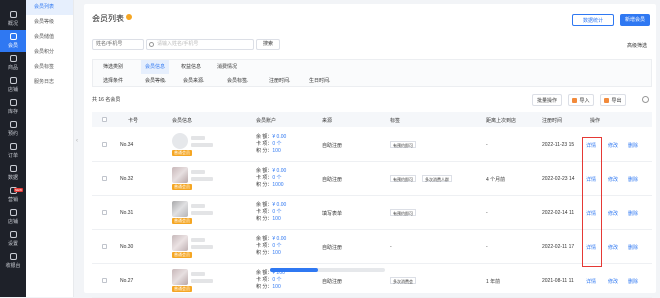 This screenshot has width=660, height=298. Describe the element at coordinates (501, 121) in the screenshot. I see `col-last-visit: 距离上次到店` at that location.